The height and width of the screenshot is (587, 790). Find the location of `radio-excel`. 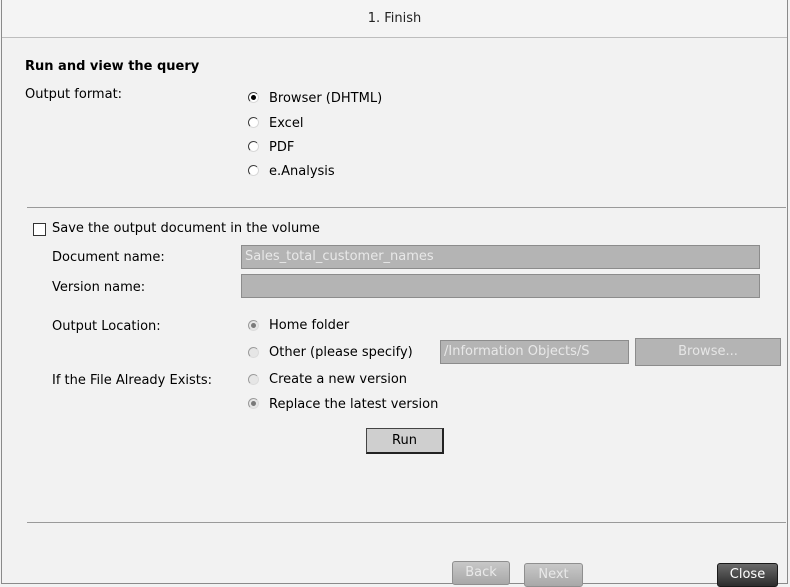

radio-excel is located at coordinates (253, 122).